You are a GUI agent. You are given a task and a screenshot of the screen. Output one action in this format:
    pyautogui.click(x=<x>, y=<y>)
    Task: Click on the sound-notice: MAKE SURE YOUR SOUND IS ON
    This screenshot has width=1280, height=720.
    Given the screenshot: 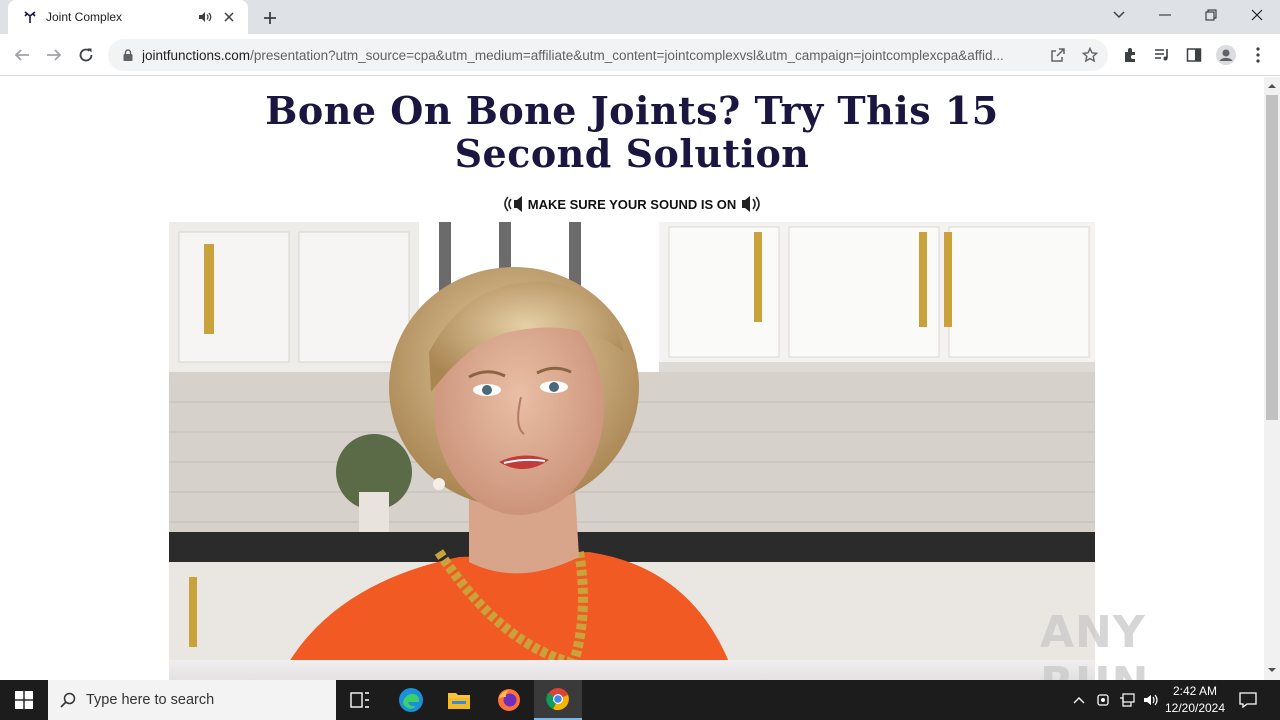 What is the action you would take?
    pyautogui.click(x=632, y=204)
    